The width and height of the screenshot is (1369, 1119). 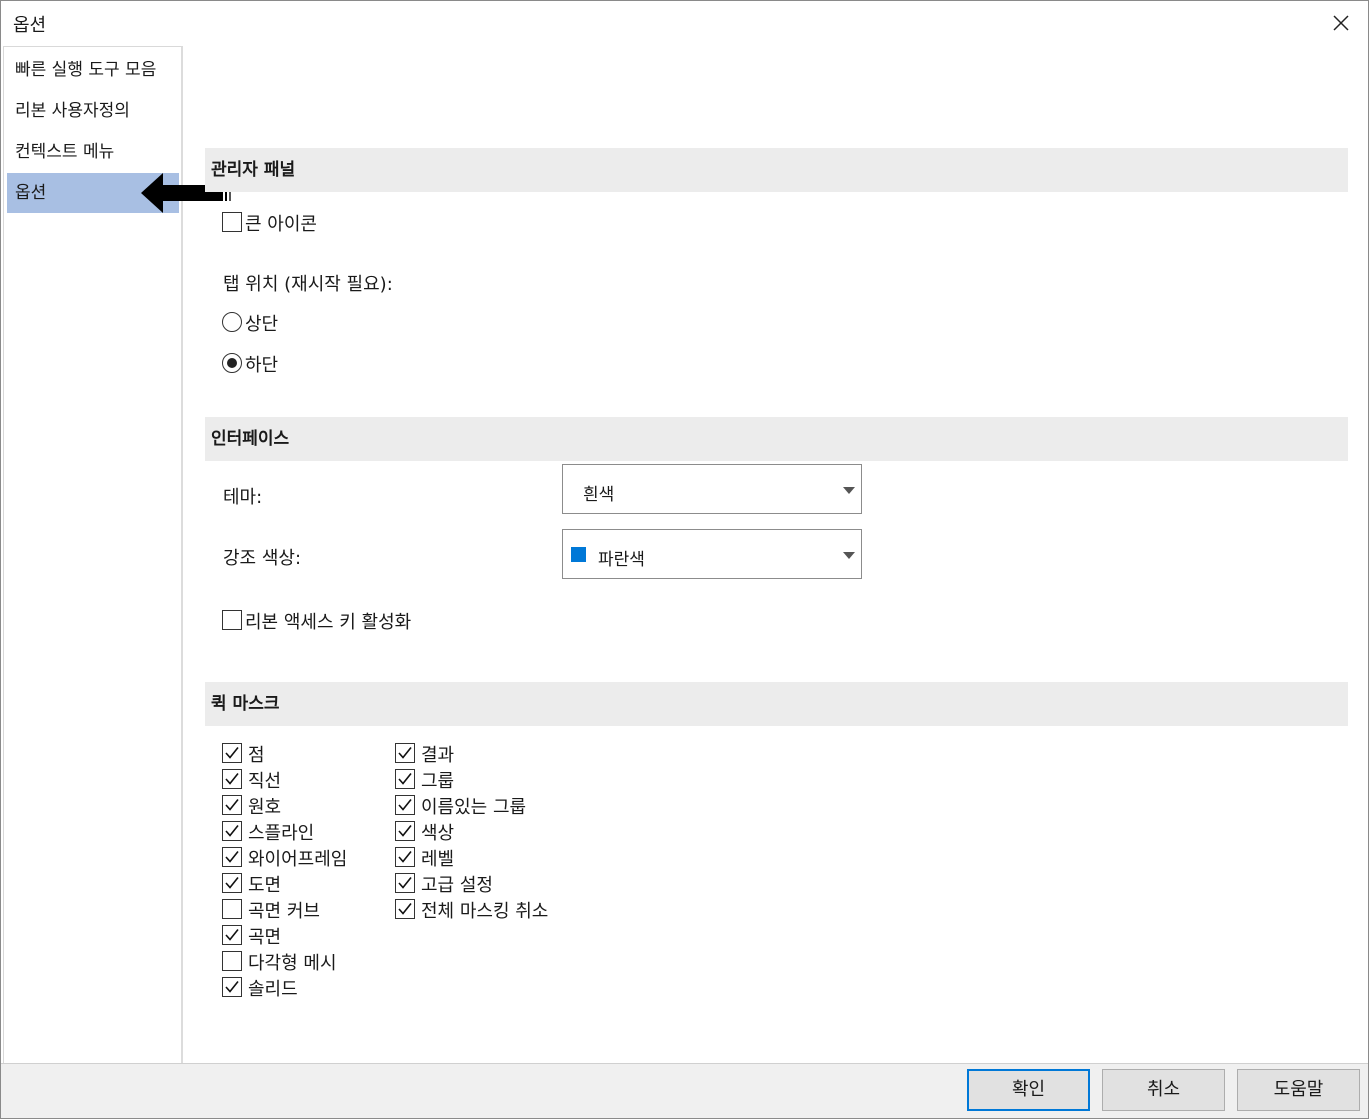 I want to click on dialog-footer: 확인 취소 도움말, so click(x=684, y=1090).